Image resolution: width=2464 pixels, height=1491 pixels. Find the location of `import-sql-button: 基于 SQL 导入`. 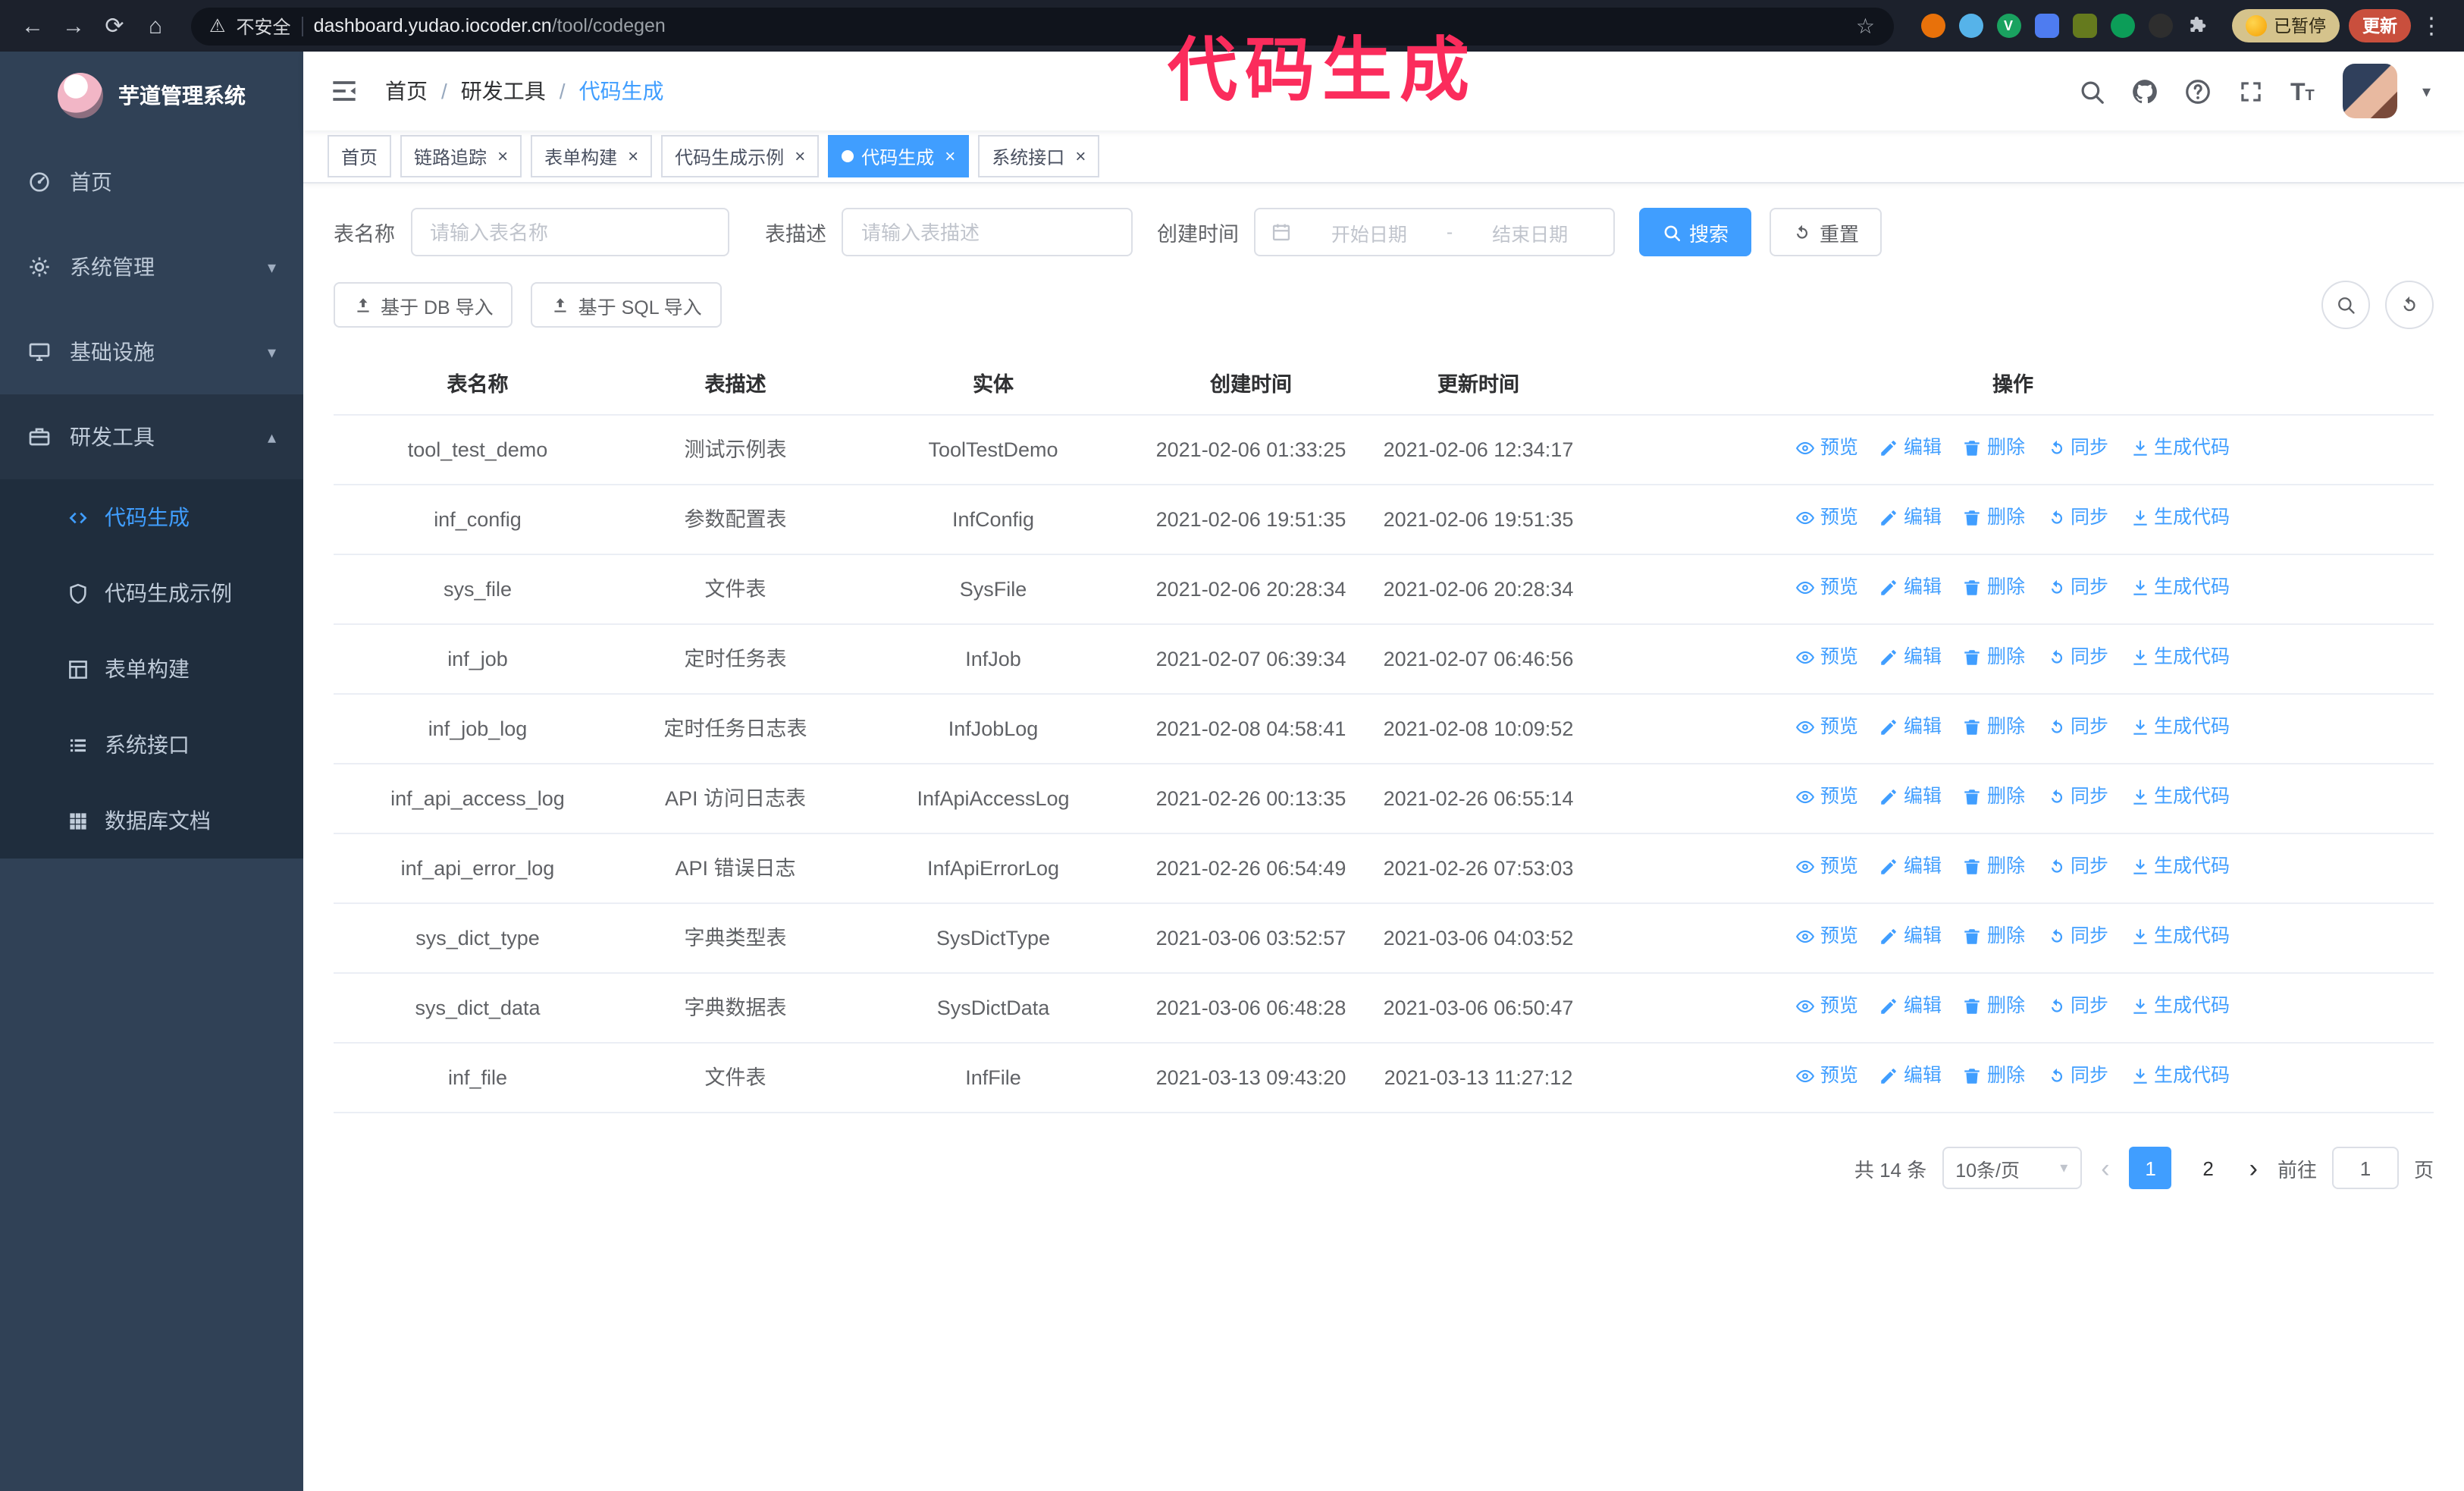

import-sql-button: 基于 SQL 导入 is located at coordinates (627, 305).